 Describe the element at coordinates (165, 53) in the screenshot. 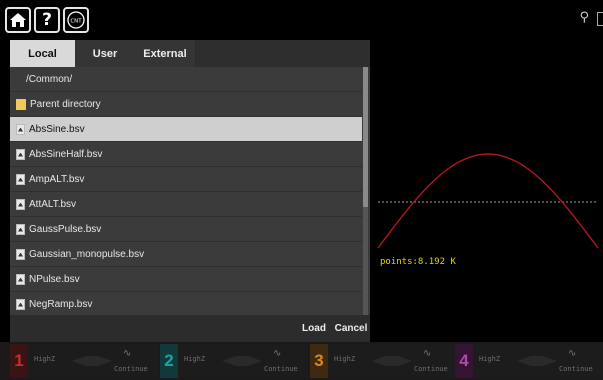

I see `tab-external: External` at that location.